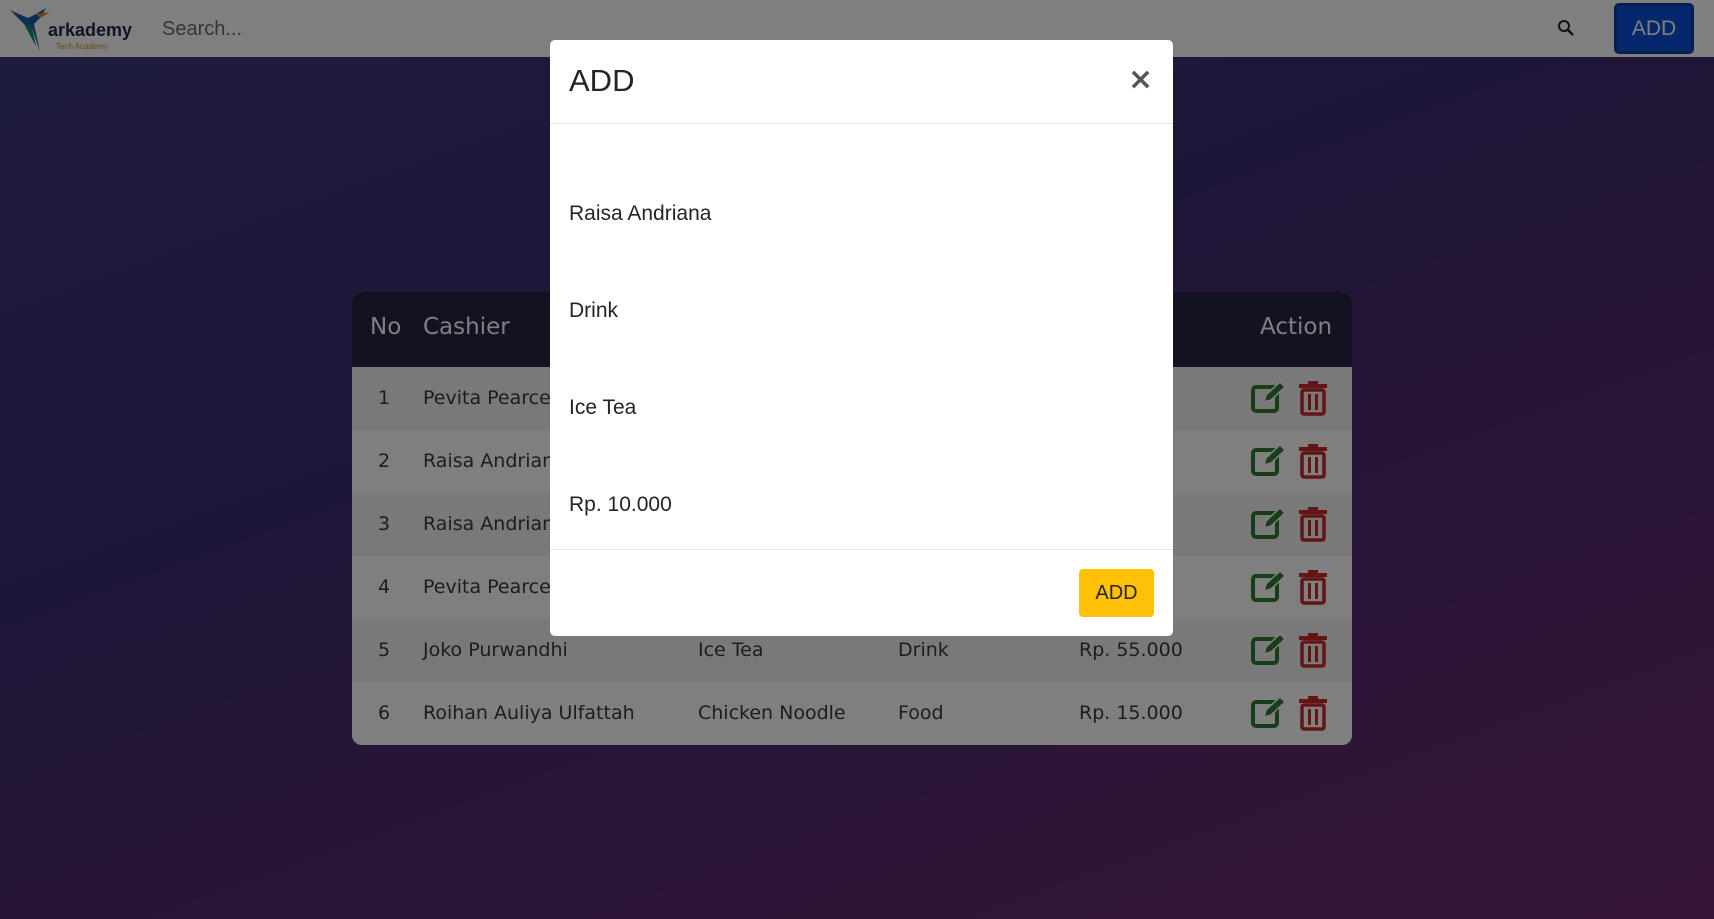 The width and height of the screenshot is (1714, 919). I want to click on product-field: Ice Tea, so click(602, 408).